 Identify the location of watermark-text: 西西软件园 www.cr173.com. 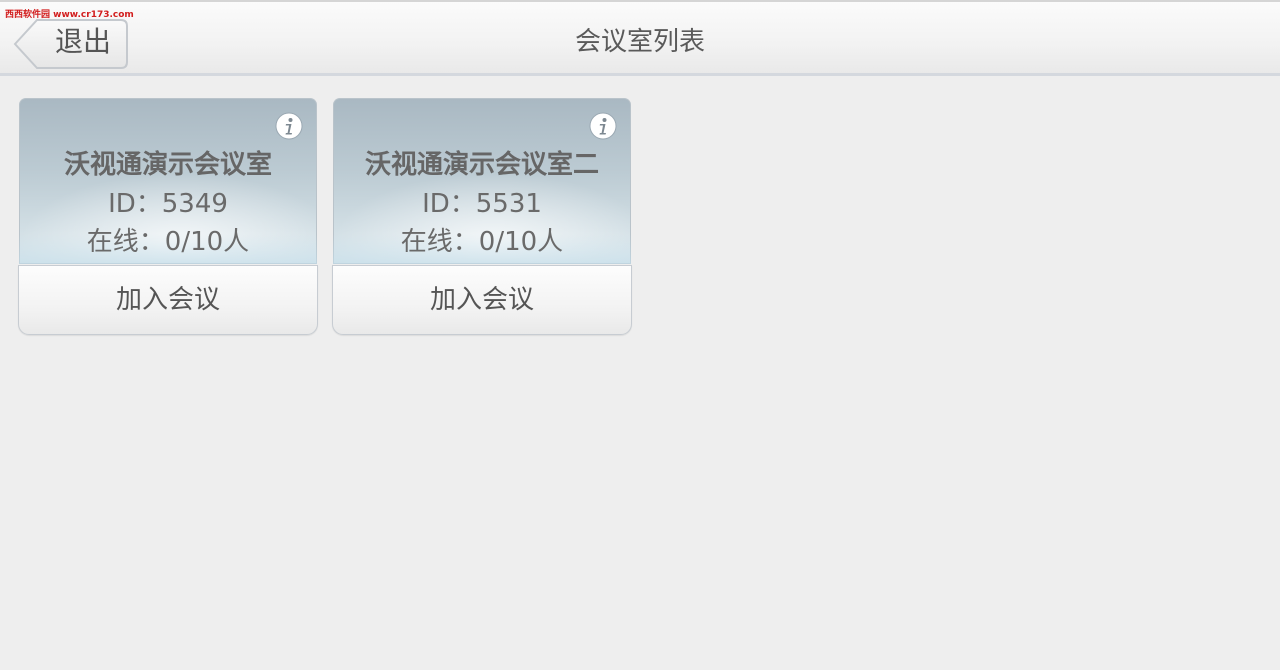
(69, 15).